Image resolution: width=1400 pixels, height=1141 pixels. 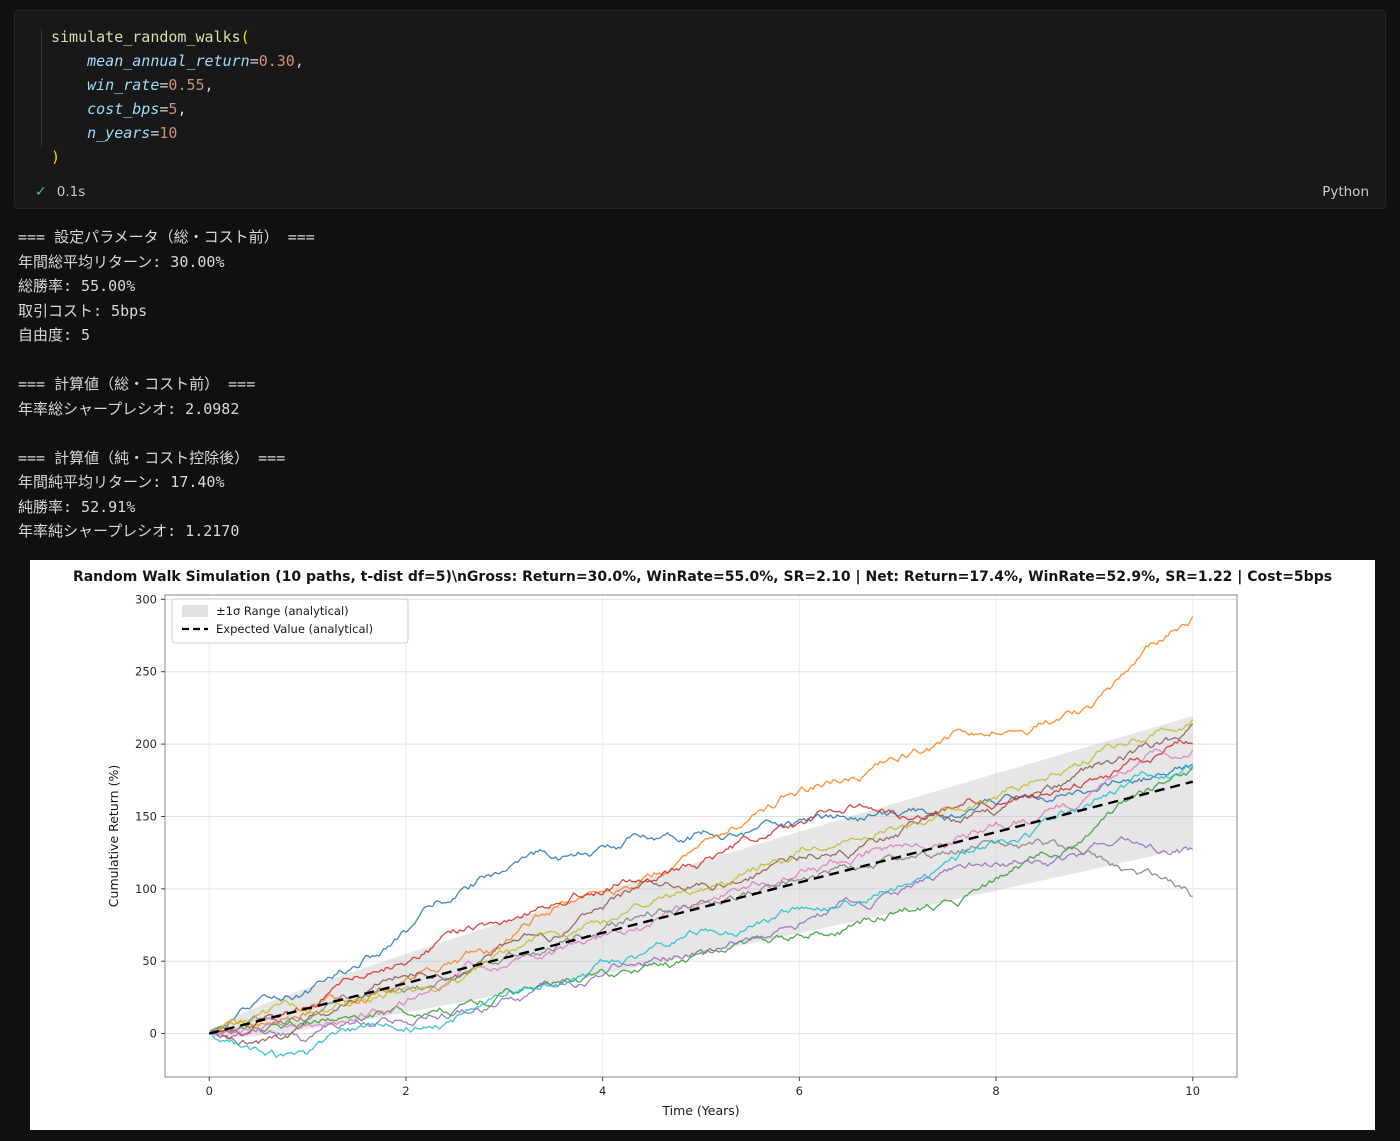 What do you see at coordinates (700, 193) in the screenshot?
I see `cell-statusbar: ✓ 0.1s Python` at bounding box center [700, 193].